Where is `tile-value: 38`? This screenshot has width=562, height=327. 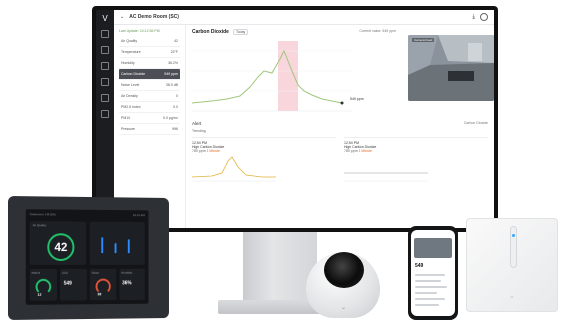
tile-value: 38 is located at coordinates (99, 294).